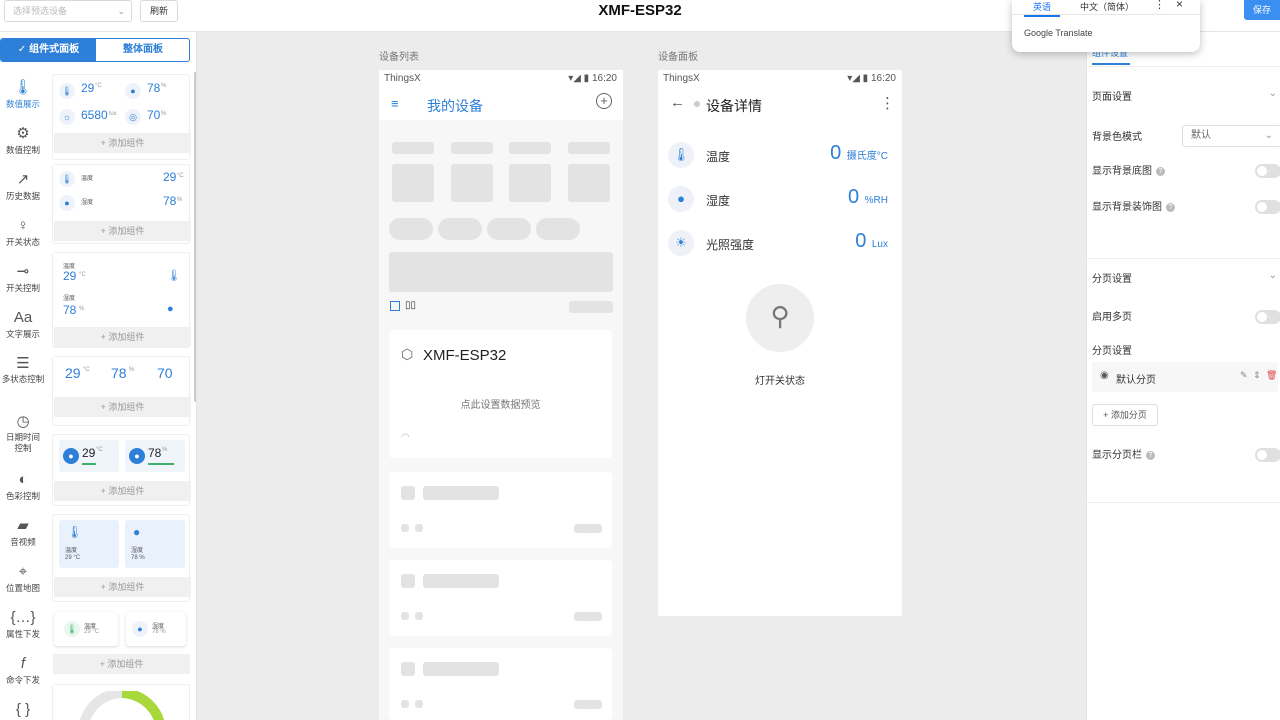 The width and height of the screenshot is (1280, 720). I want to click on add-page-button: + 添加分页, so click(1125, 415).